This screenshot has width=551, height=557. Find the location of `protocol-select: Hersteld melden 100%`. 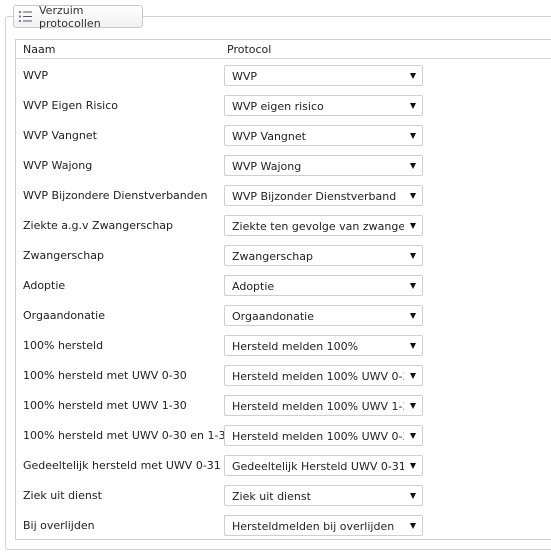

protocol-select: Hersteld melden 100% is located at coordinates (323, 345).